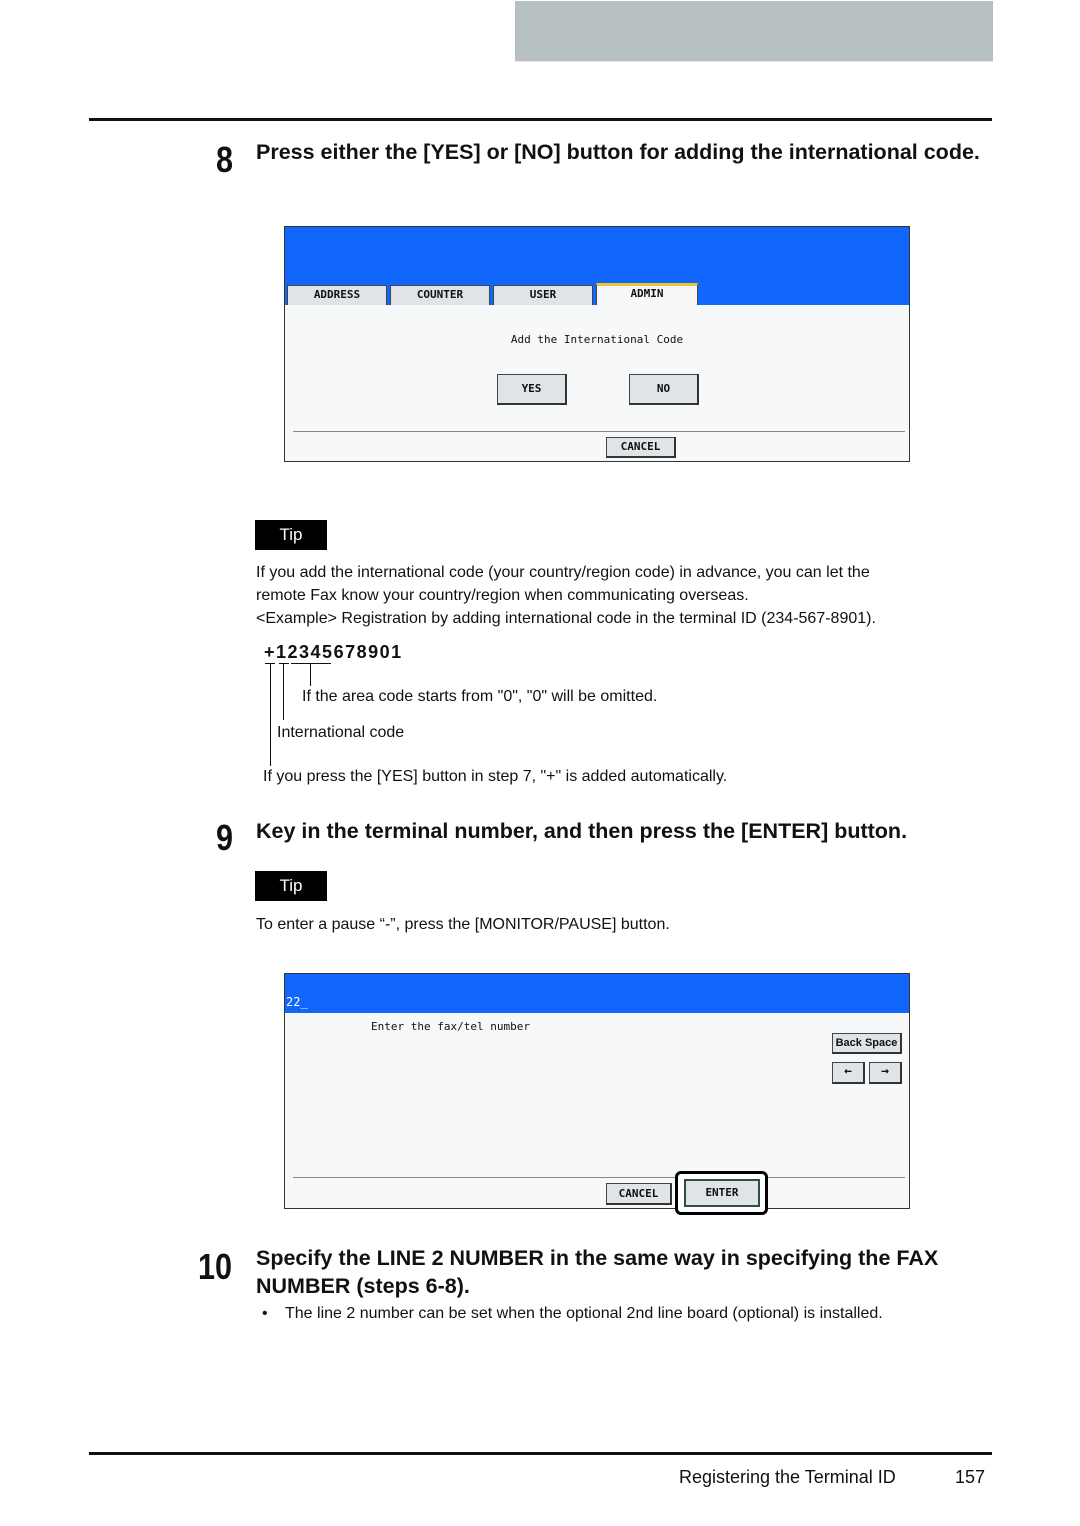  What do you see at coordinates (641, 447) in the screenshot?
I see `cancel-button: CANCEL` at bounding box center [641, 447].